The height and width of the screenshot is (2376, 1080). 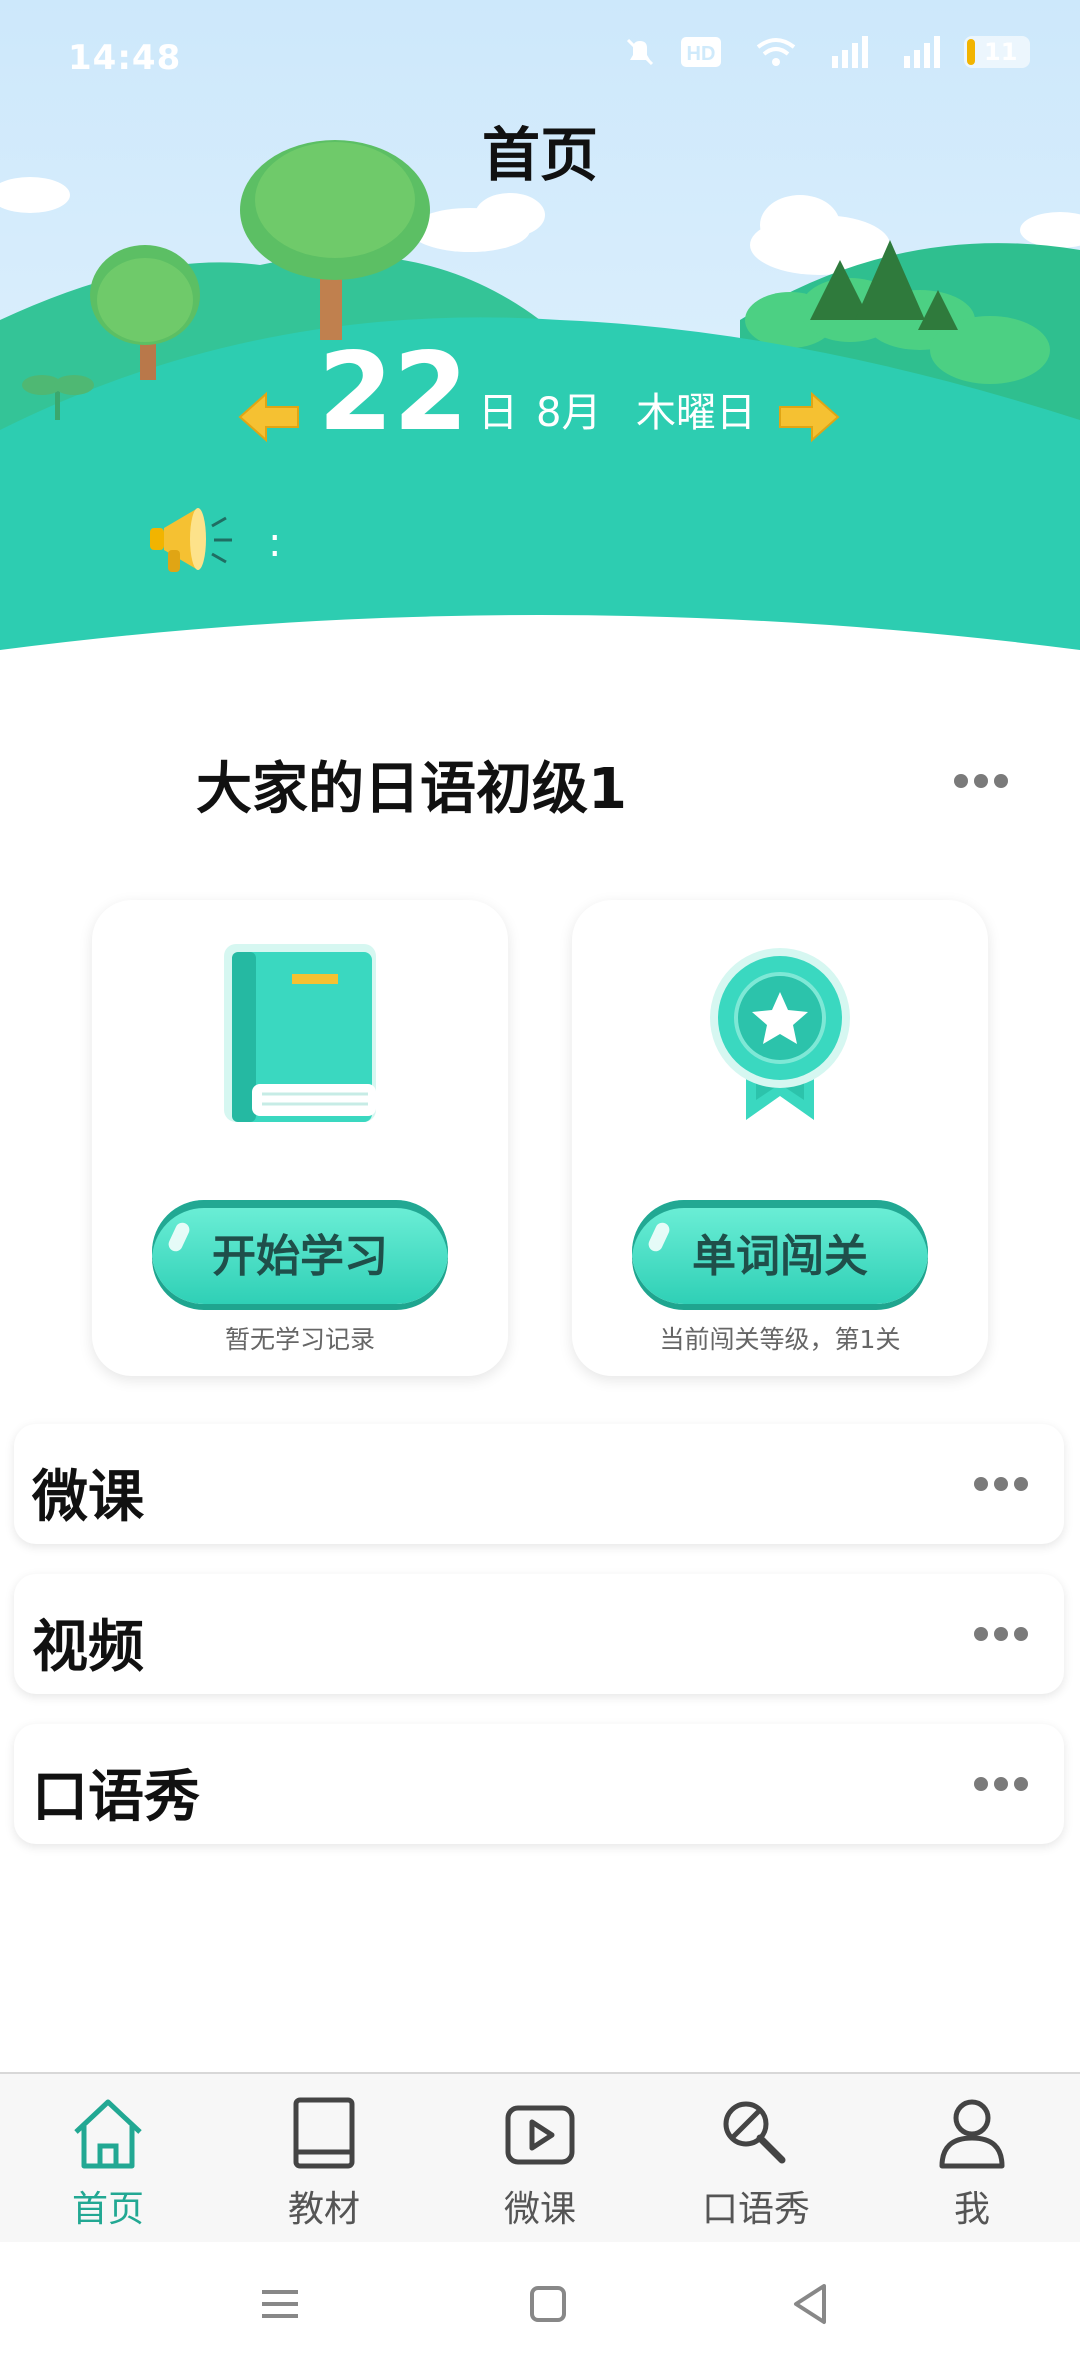 I want to click on battery-level: 11, so click(x=1001, y=52).